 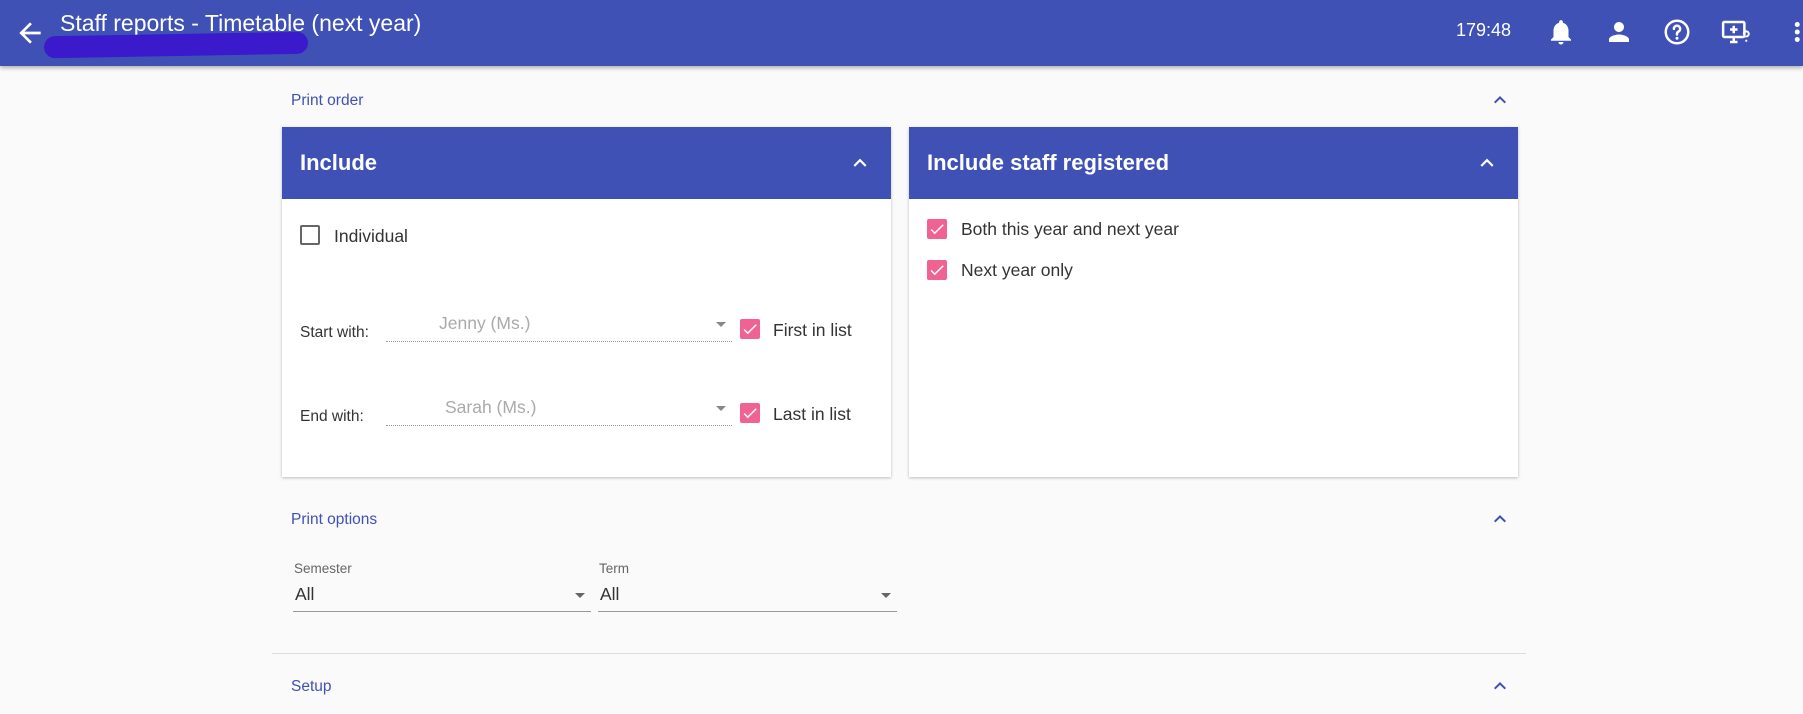 What do you see at coordinates (305, 594) in the screenshot?
I see `semester-value: All` at bounding box center [305, 594].